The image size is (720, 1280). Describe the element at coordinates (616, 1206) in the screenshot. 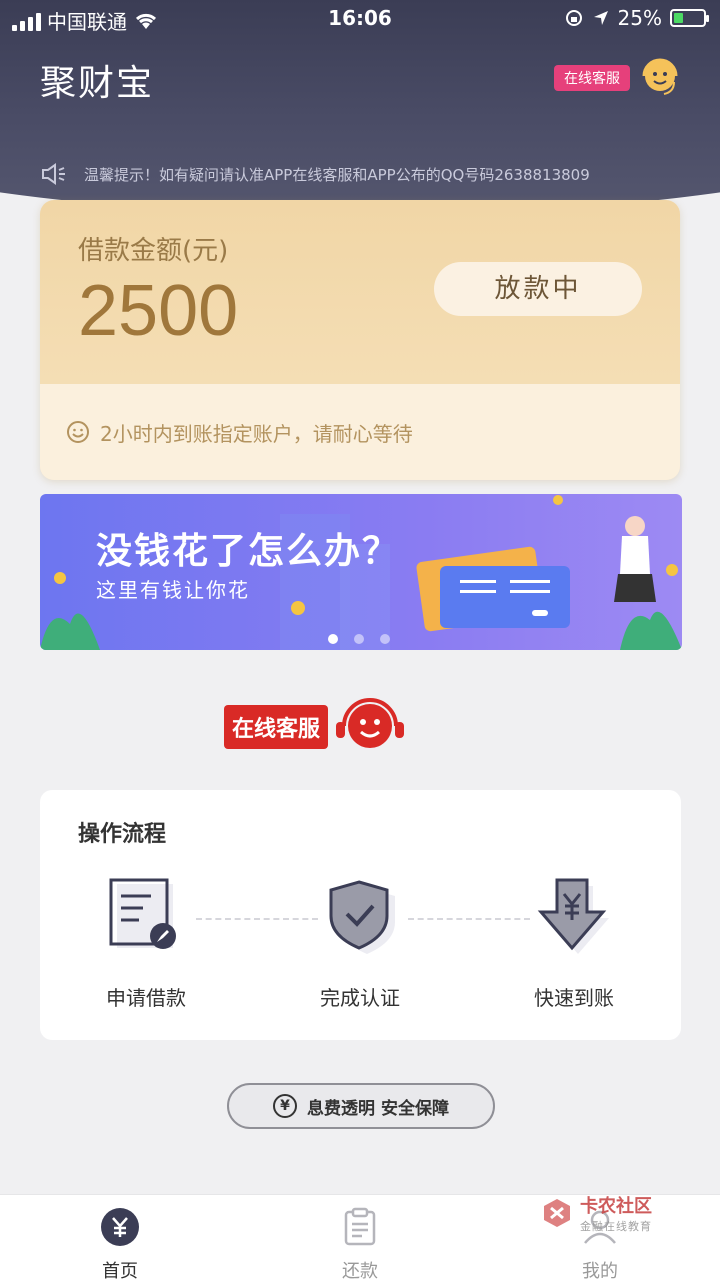

I see `watermark-text: 卡农社区` at that location.